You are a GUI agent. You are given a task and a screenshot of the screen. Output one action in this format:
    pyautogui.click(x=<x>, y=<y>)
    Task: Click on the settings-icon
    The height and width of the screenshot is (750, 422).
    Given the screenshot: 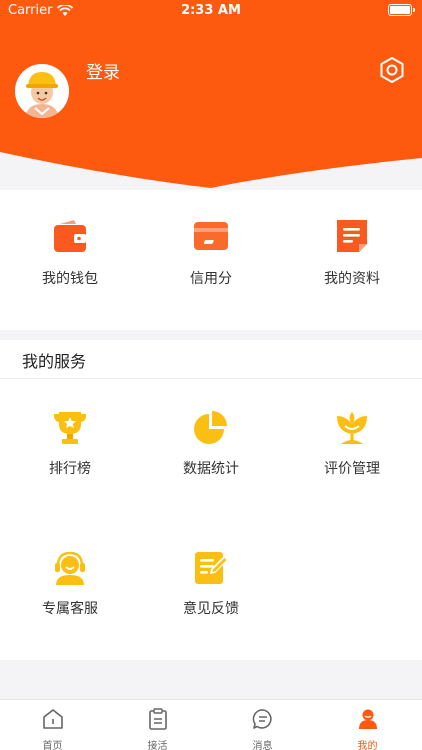 What is the action you would take?
    pyautogui.click(x=392, y=70)
    